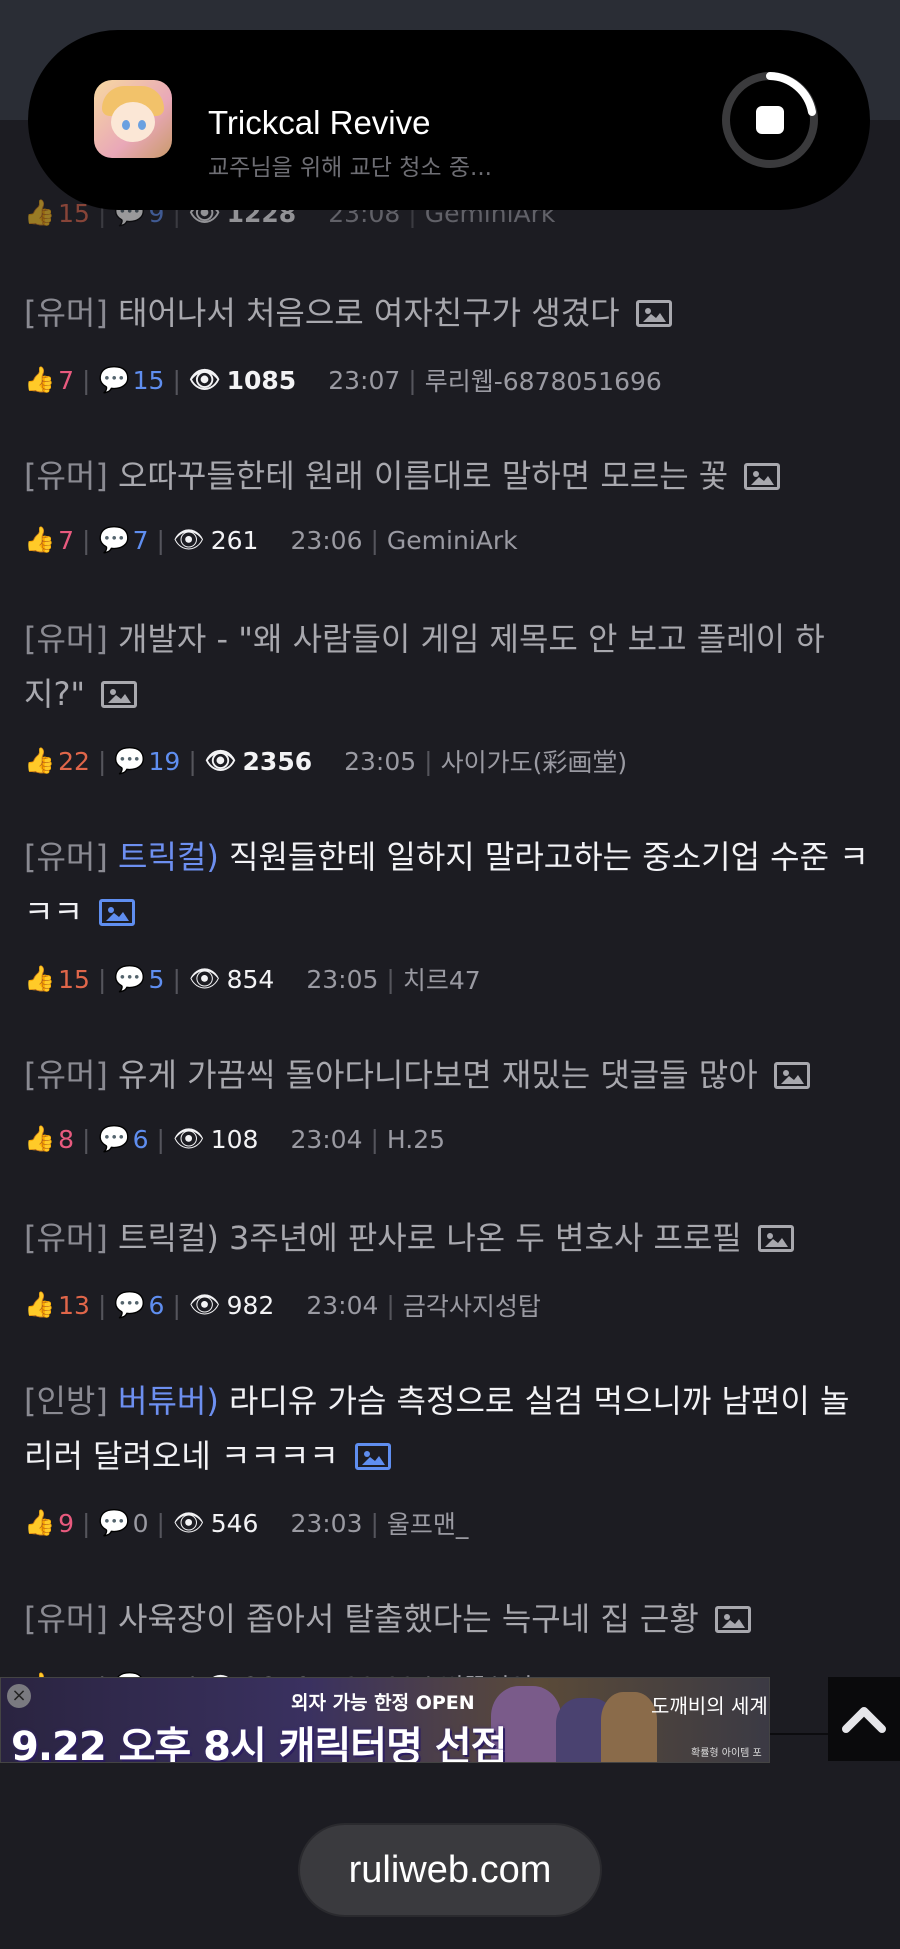 The image size is (900, 1949). Describe the element at coordinates (258, 761) in the screenshot. I see `view-count: 👁 2356` at that location.